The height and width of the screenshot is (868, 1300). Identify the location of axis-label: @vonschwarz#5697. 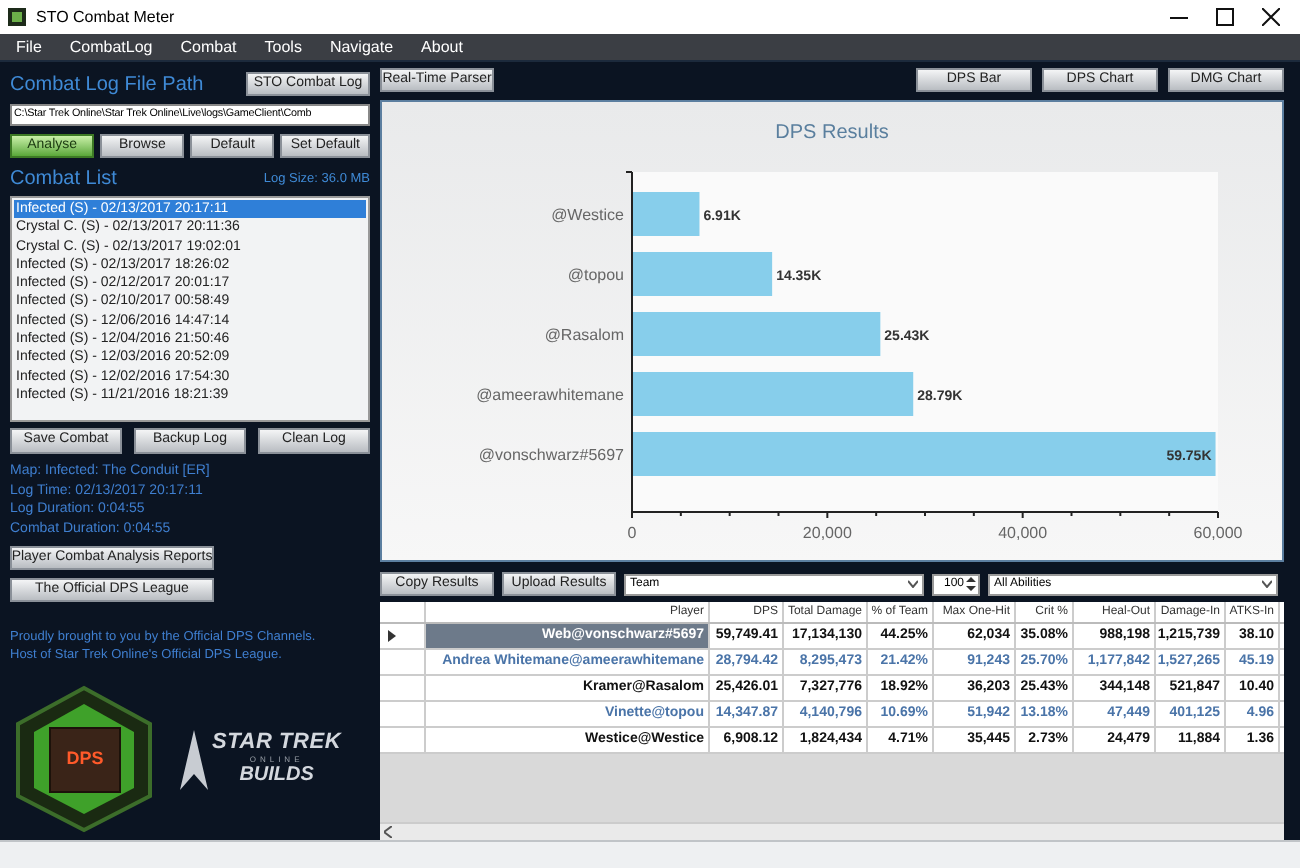
(551, 455).